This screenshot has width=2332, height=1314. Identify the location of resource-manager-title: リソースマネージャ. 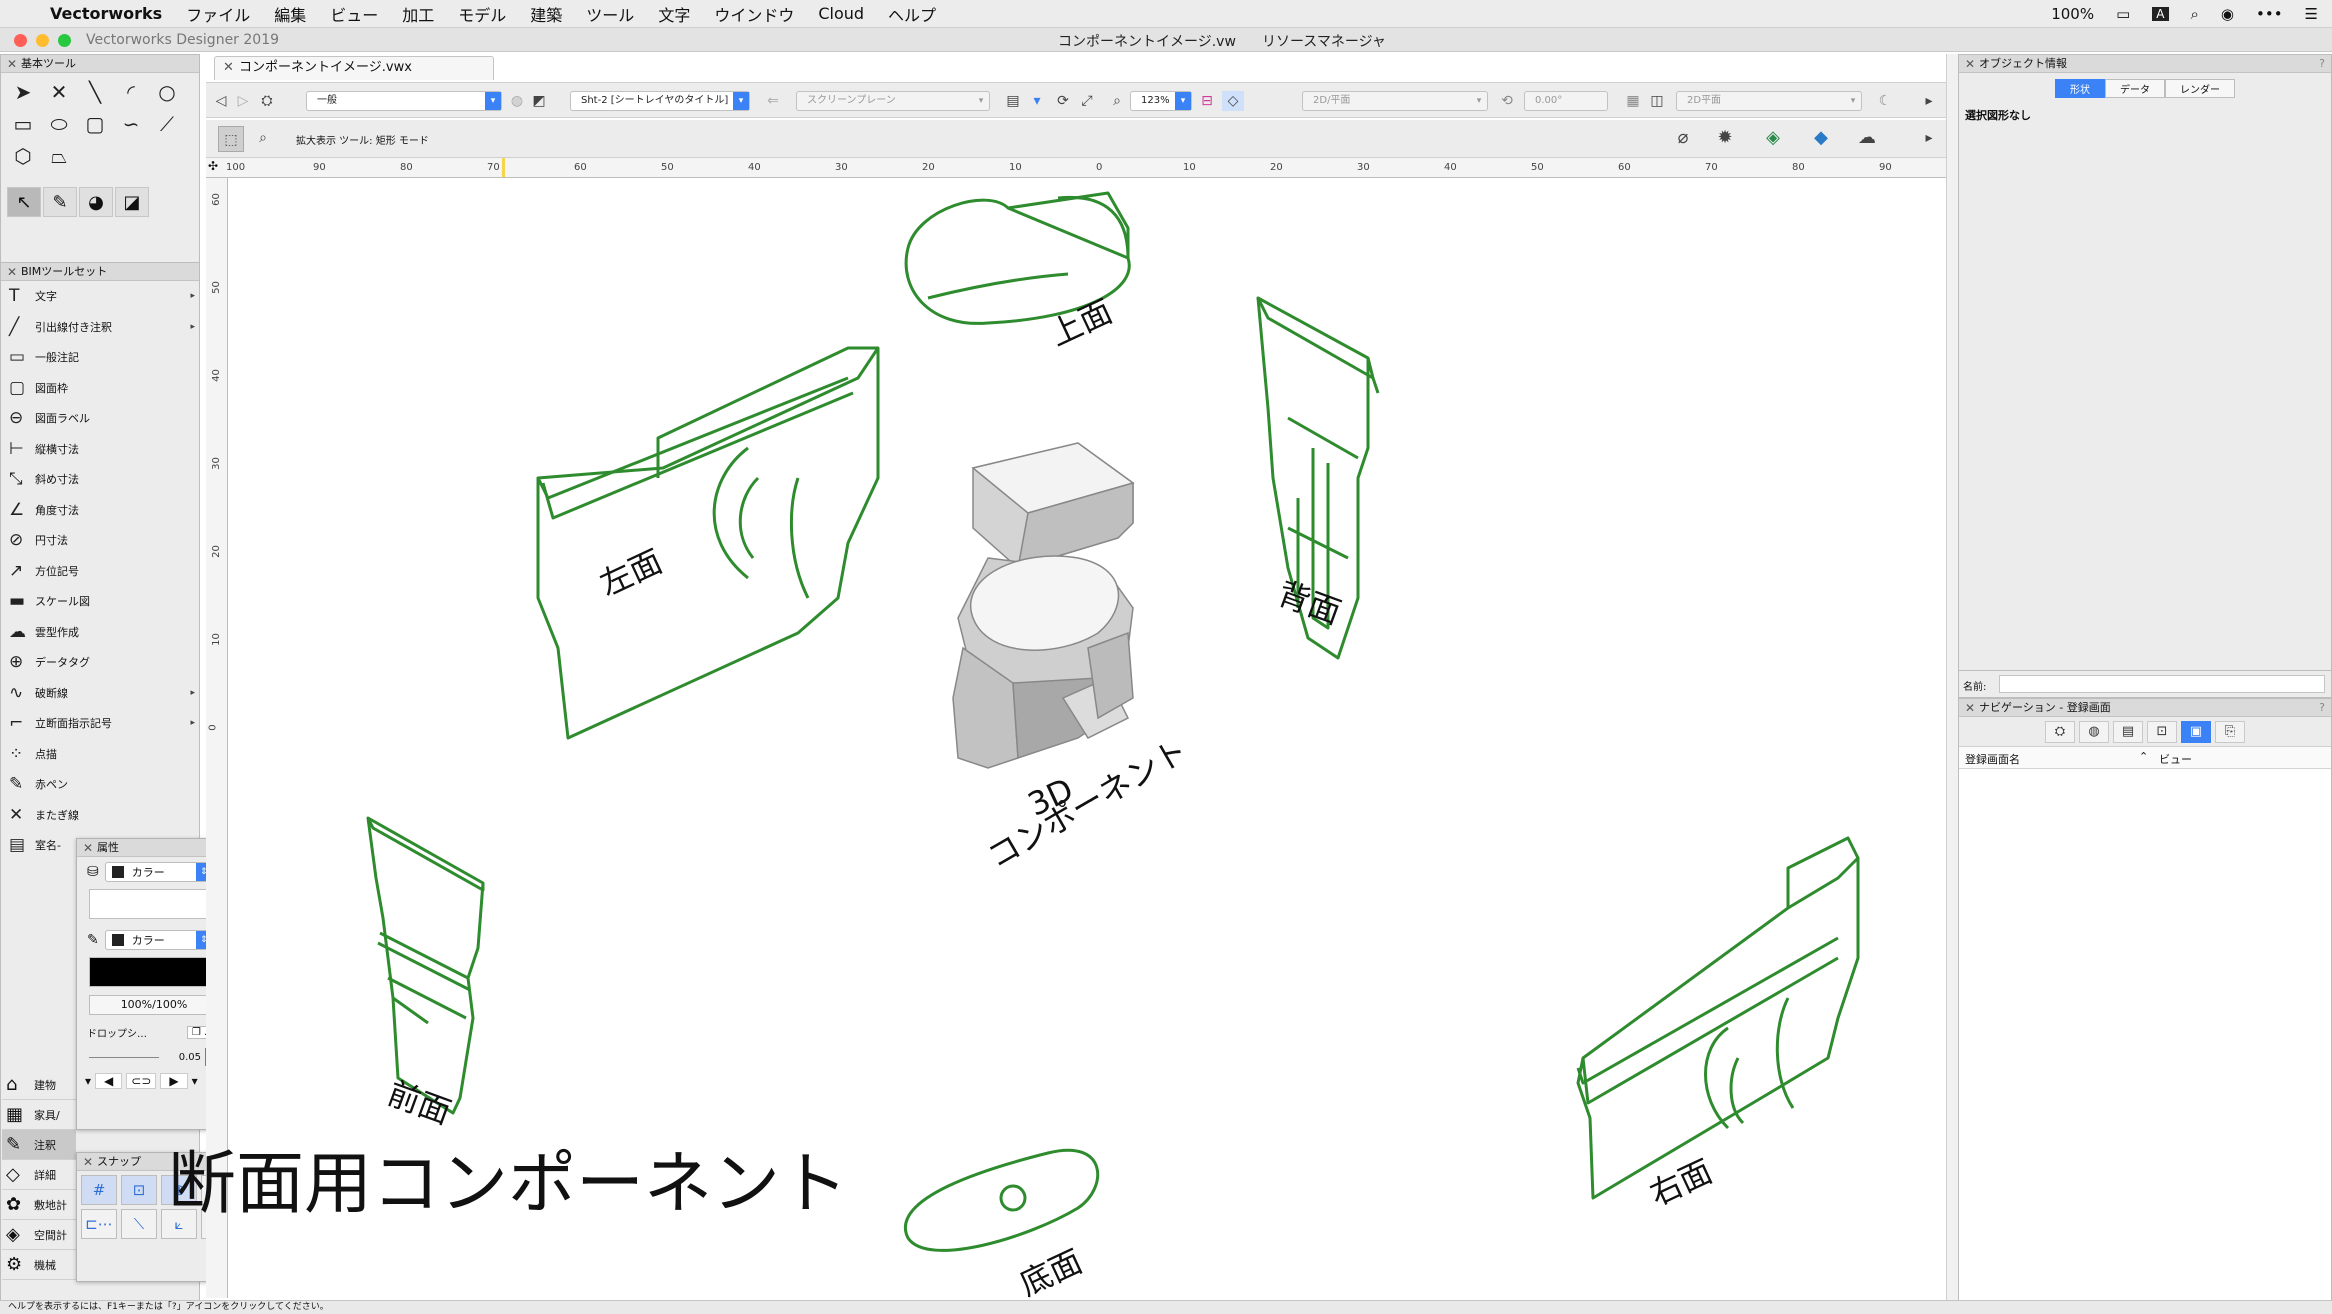
(1324, 41).